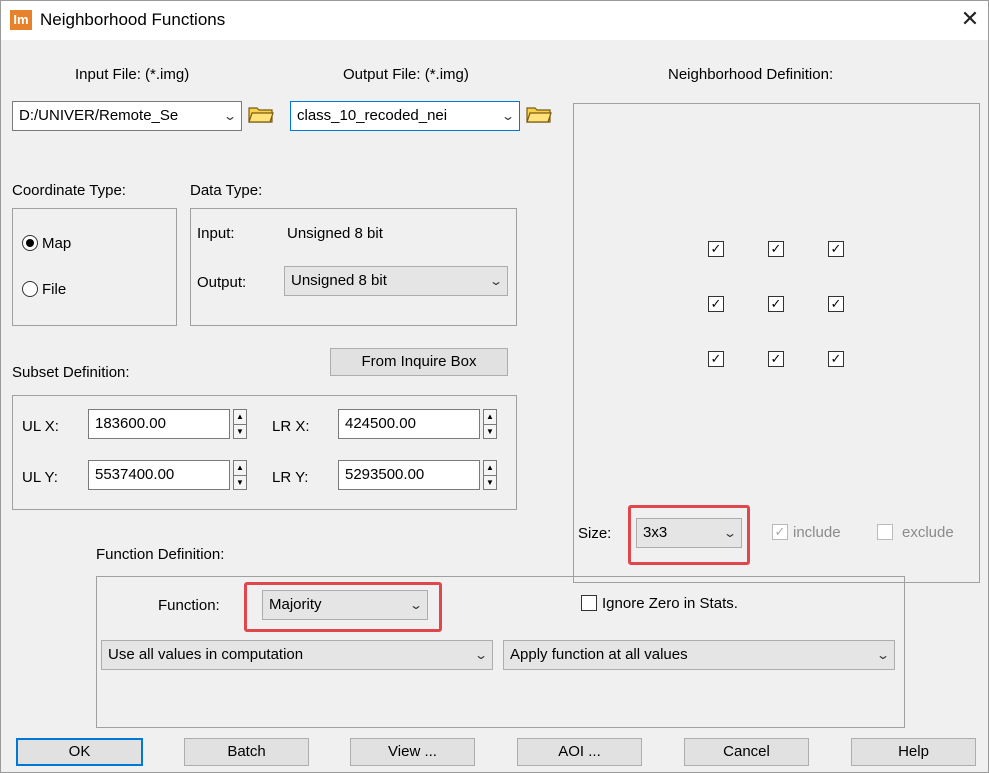 Image resolution: width=989 pixels, height=773 pixels. I want to click on input-file-label: Input File: (*.img), so click(132, 74).